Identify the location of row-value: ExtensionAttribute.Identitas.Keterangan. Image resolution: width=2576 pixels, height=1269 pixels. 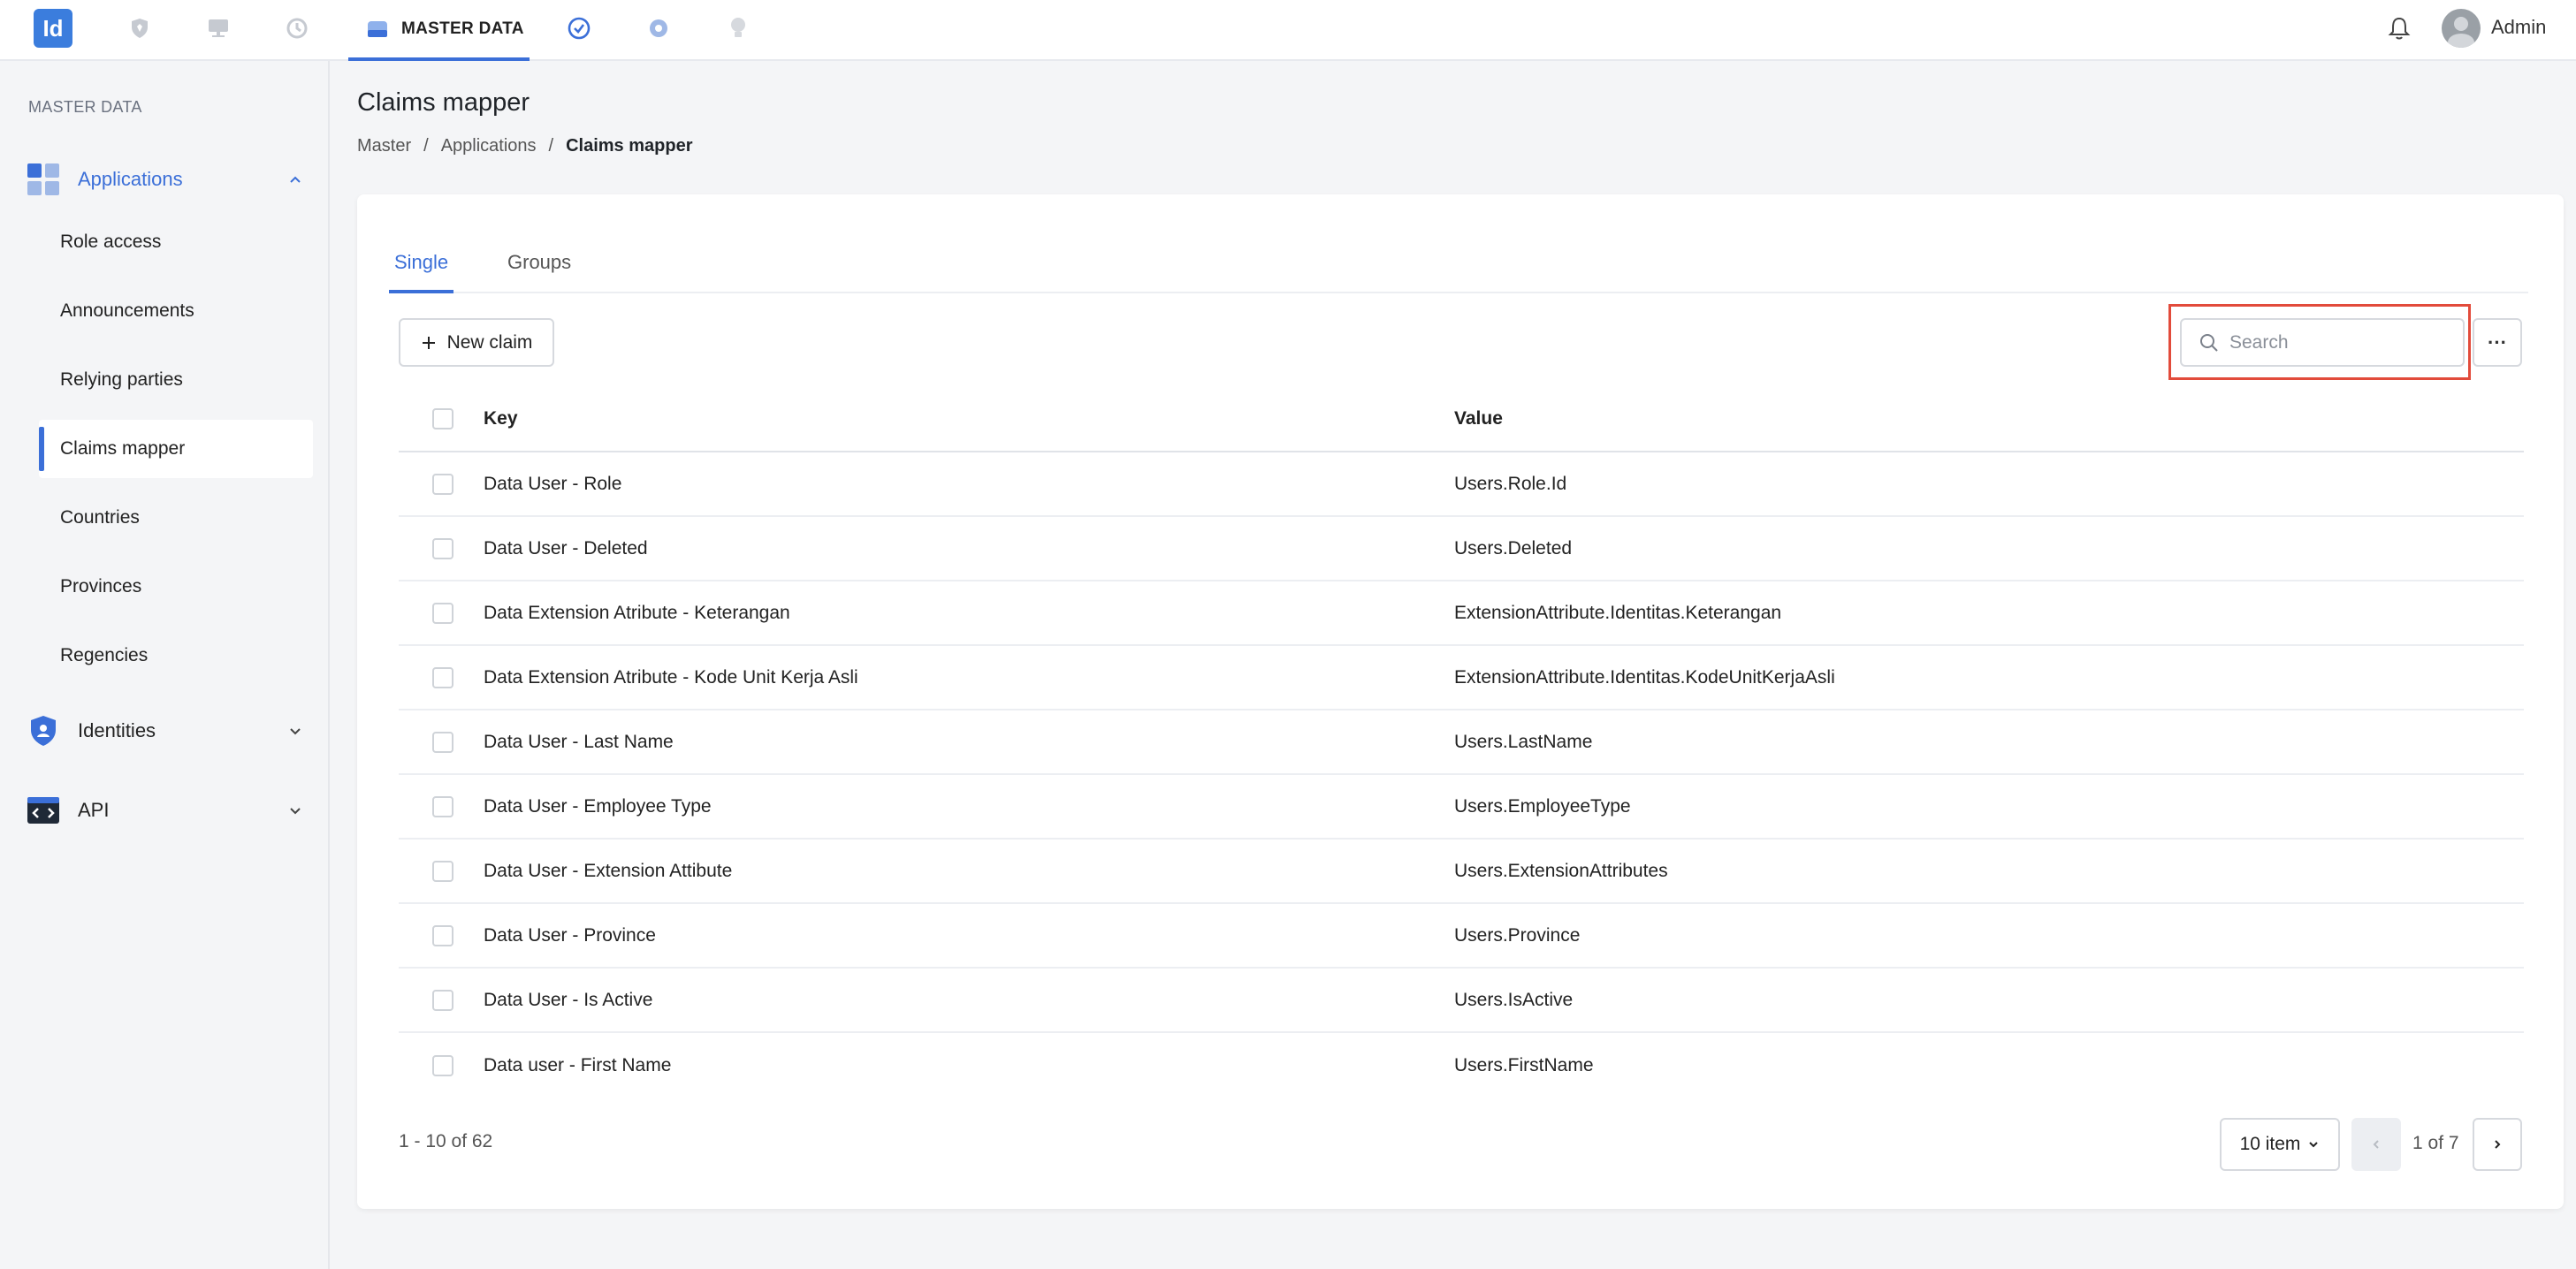
(1618, 612).